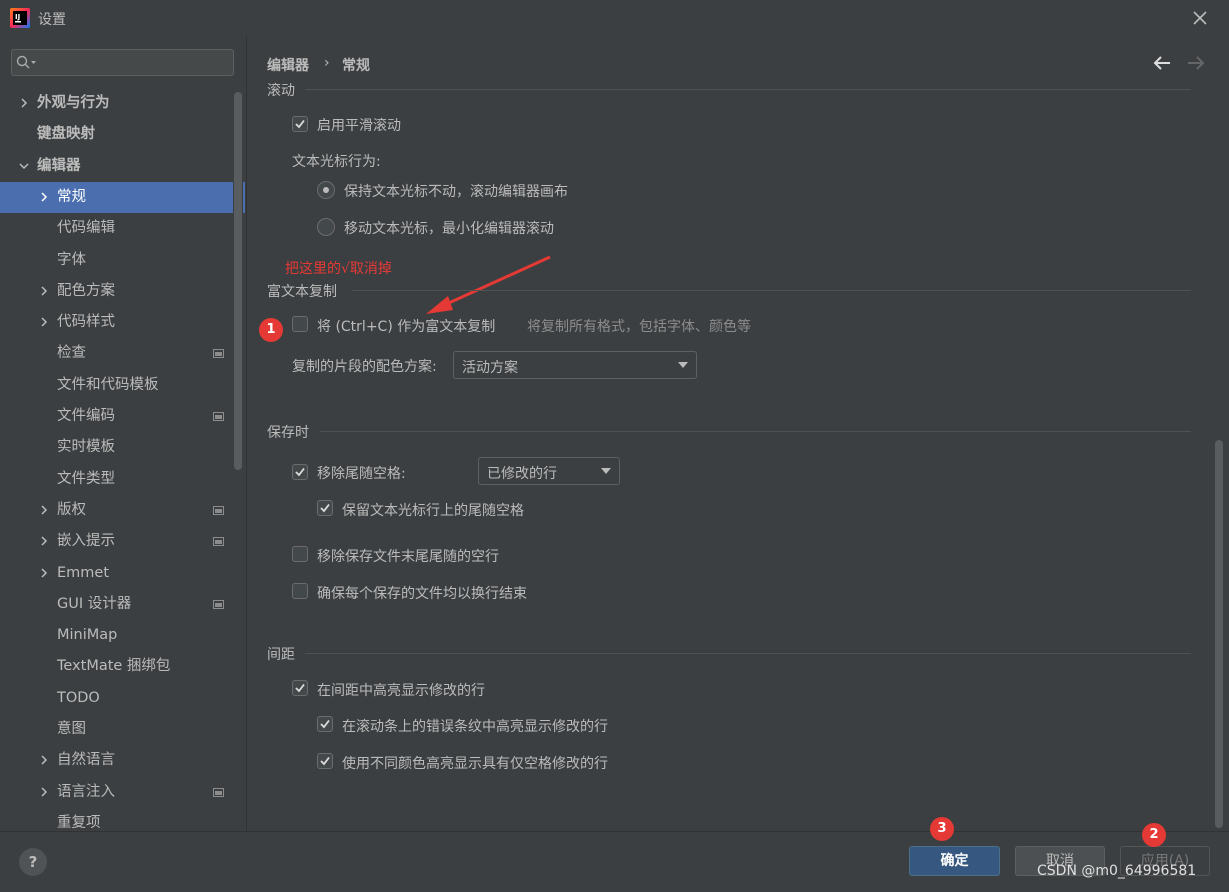 Image resolution: width=1229 pixels, height=892 pixels. Describe the element at coordinates (325, 761) in the screenshot. I see `whitespace-color-checkbox` at that location.